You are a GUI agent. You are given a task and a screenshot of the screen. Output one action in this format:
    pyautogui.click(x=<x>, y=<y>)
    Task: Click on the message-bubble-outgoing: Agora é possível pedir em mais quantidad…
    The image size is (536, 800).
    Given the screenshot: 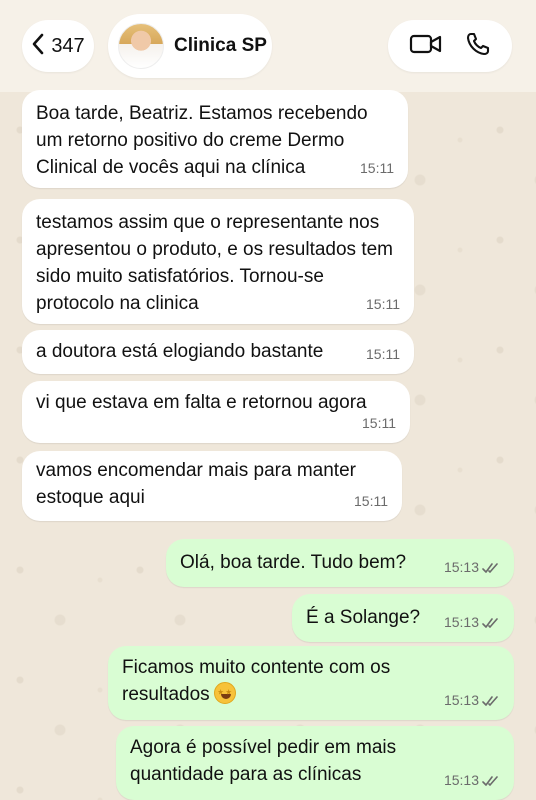 What is the action you would take?
    pyautogui.click(x=315, y=763)
    